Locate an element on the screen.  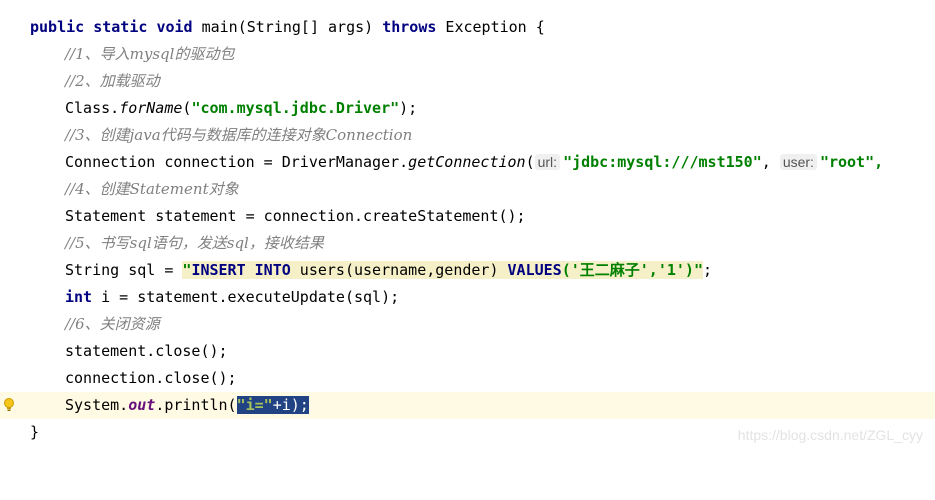
comment-text: //3、创建java代码与数据库的连接对象Connection is located at coordinates (239, 135).